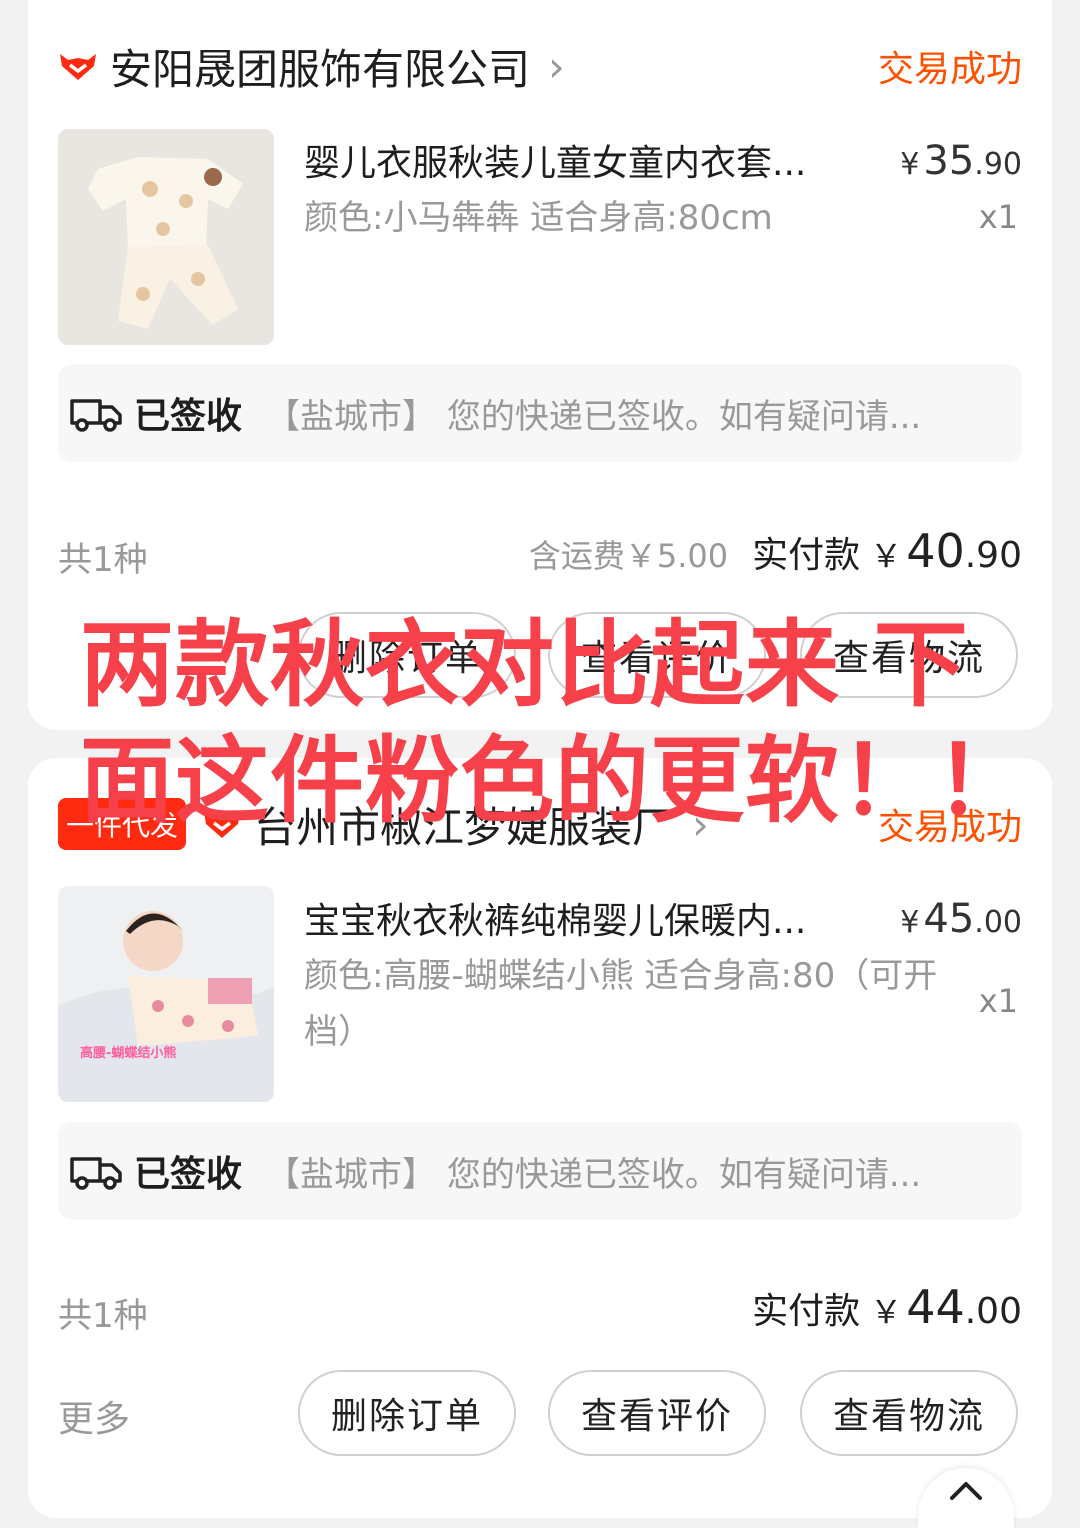  I want to click on product-price: ¥45.00, so click(961, 919).